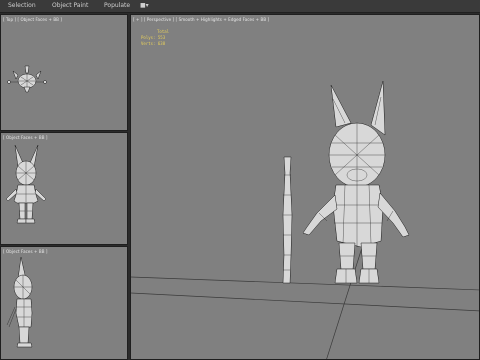 This screenshot has height=360, width=480. I want to click on flag-icon: ■▾, so click(144, 5).